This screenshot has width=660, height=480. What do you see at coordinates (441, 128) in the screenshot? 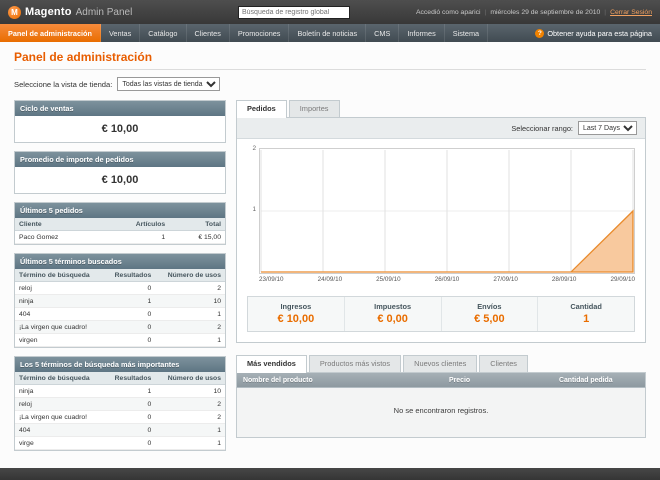
I see `range-selector-strip: Seleccionar rango: Last 7 Days` at bounding box center [441, 128].